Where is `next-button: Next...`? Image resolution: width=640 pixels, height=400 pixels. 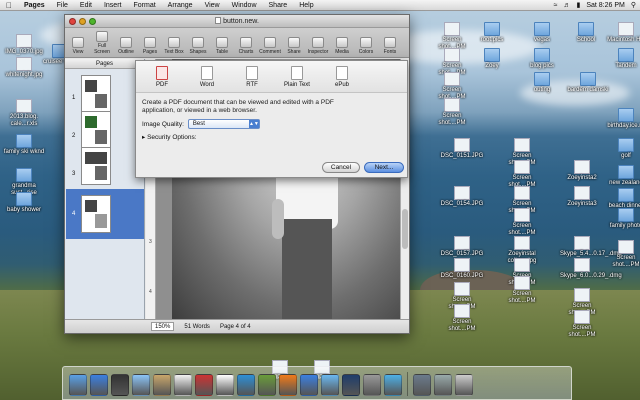 next-button: Next... is located at coordinates (384, 167).